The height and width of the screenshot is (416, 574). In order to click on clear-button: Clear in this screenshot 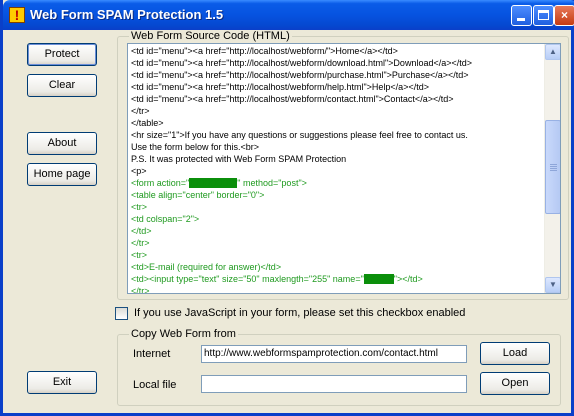, I will do `click(62, 85)`.